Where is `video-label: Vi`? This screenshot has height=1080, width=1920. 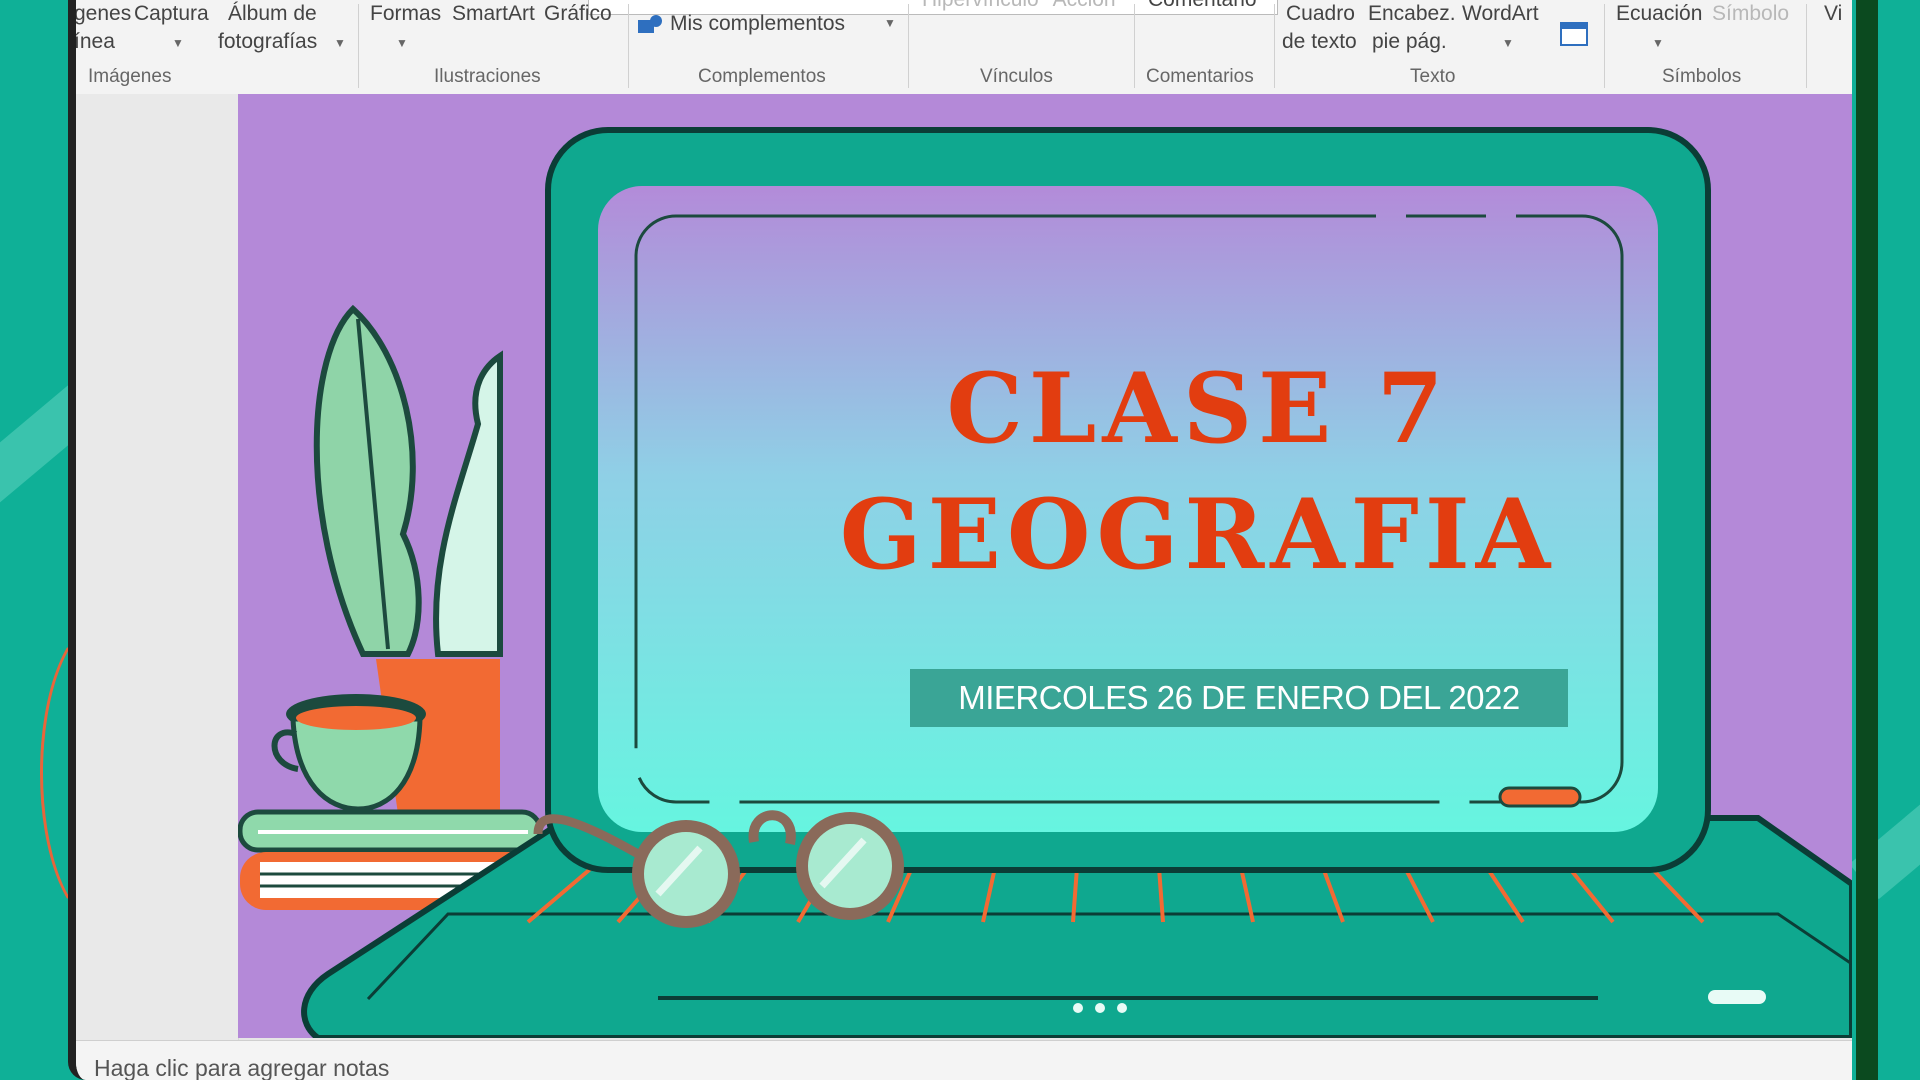
video-label: Vi is located at coordinates (1833, 13).